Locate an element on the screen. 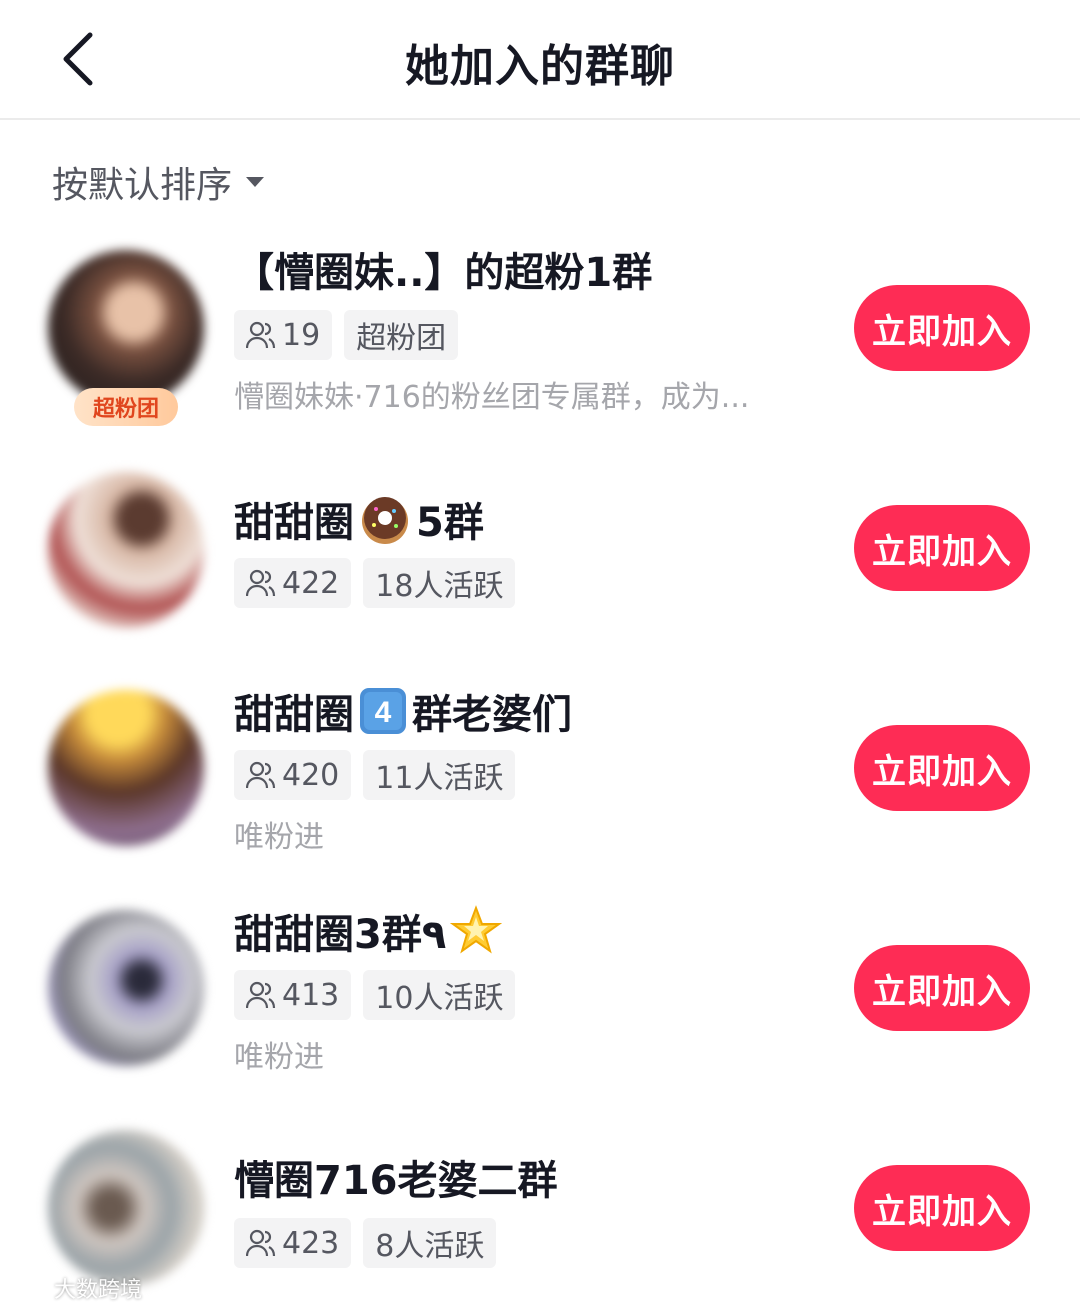  group-name: 懵圈716老婆二群 is located at coordinates (396, 1181).